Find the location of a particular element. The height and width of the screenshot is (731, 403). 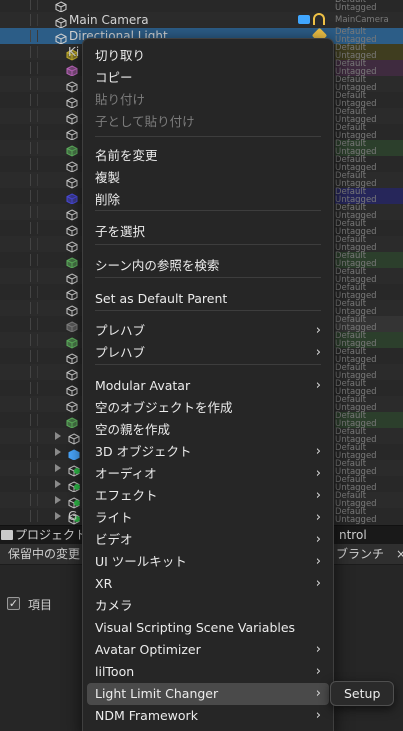

menu-item: Set as Default Parent is located at coordinates (208, 299).